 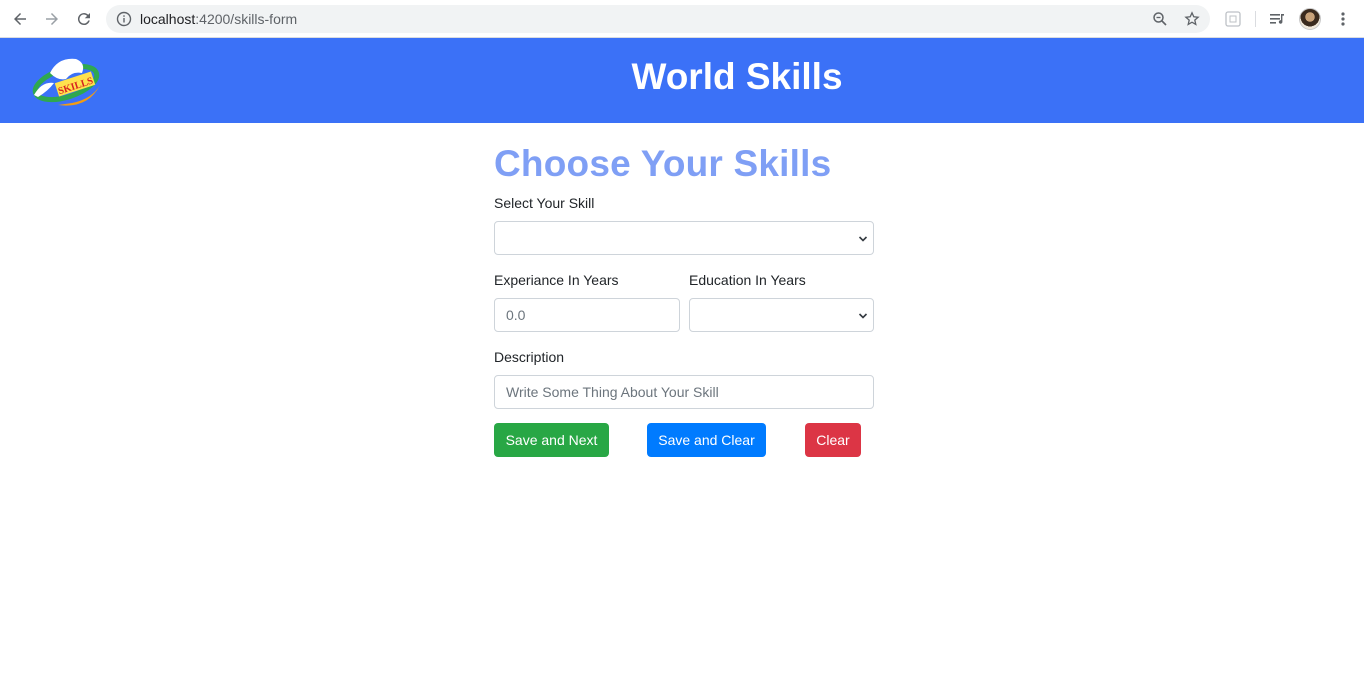 What do you see at coordinates (1277, 19) in the screenshot?
I see `media-queue-icon` at bounding box center [1277, 19].